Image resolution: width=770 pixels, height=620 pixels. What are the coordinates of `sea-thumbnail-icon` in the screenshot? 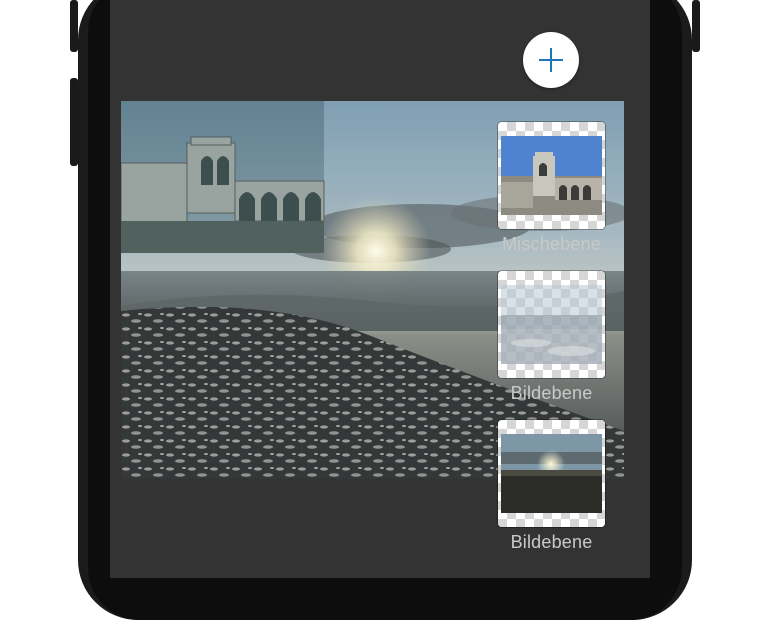 It's located at (551, 324).